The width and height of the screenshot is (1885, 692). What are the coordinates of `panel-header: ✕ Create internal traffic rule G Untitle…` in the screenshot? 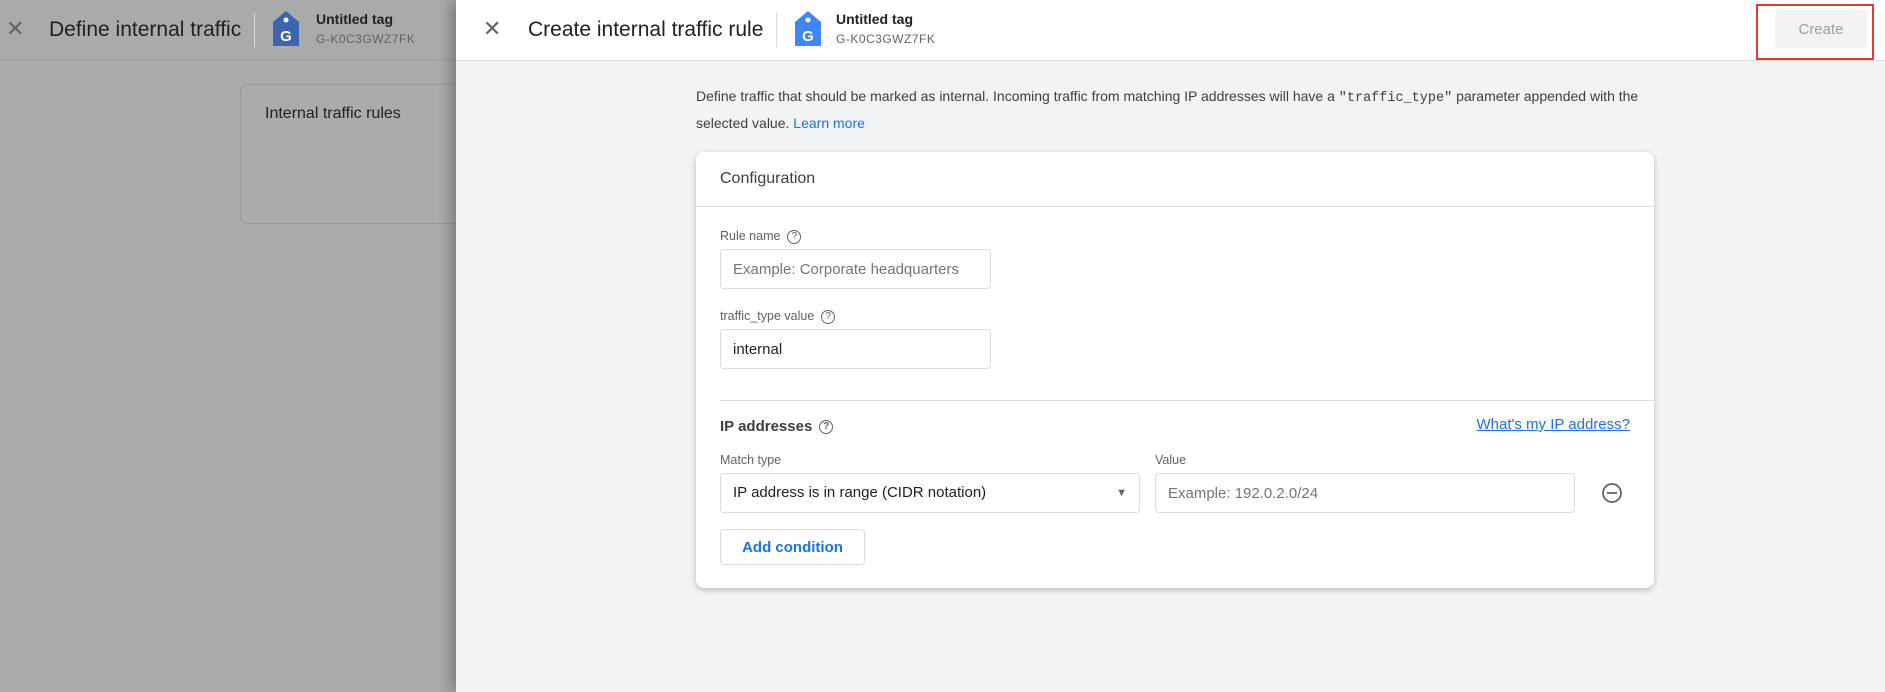 It's located at (1170, 30).